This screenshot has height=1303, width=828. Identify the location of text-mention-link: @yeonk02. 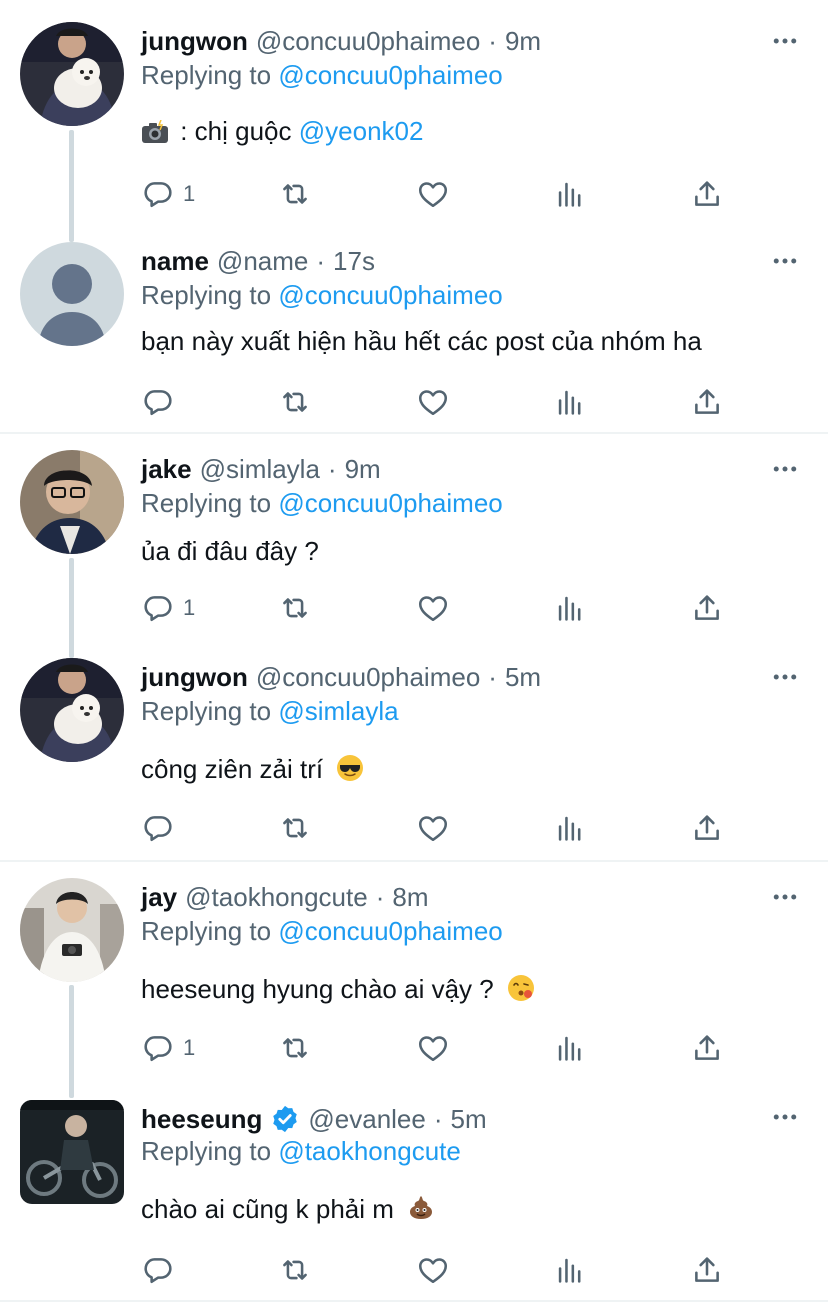
(361, 131).